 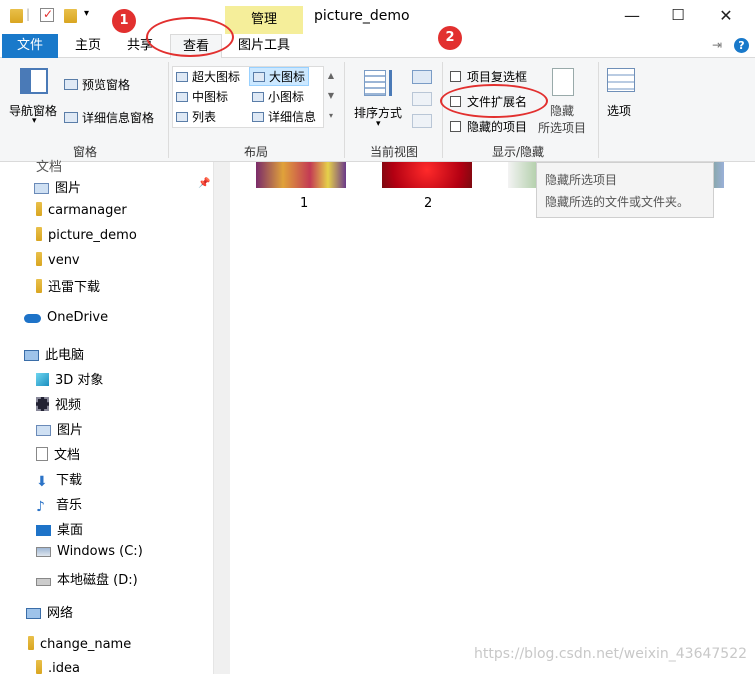 I want to click on group-by-button, so click(x=422, y=77).